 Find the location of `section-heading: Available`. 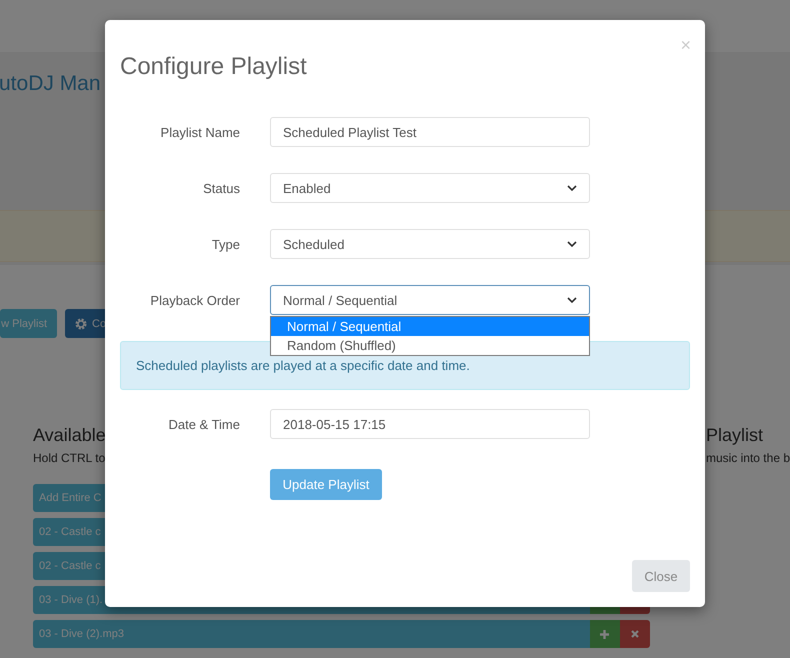

section-heading: Available is located at coordinates (69, 435).